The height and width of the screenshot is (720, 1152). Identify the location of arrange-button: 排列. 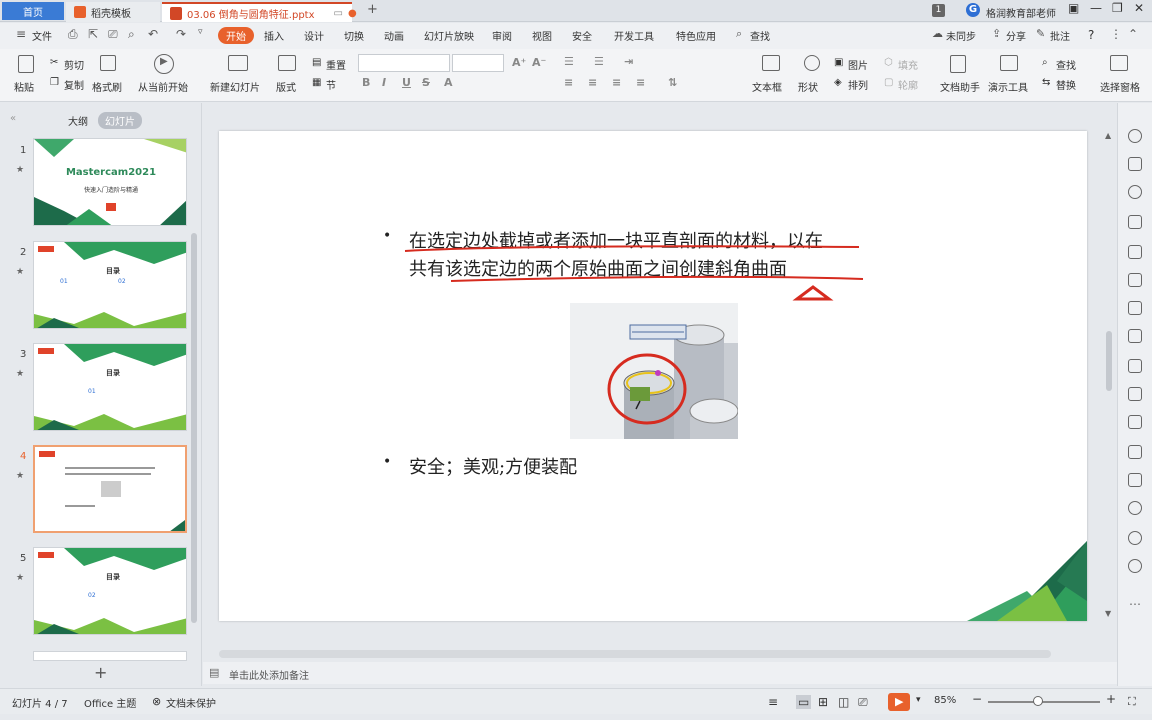
(858, 84).